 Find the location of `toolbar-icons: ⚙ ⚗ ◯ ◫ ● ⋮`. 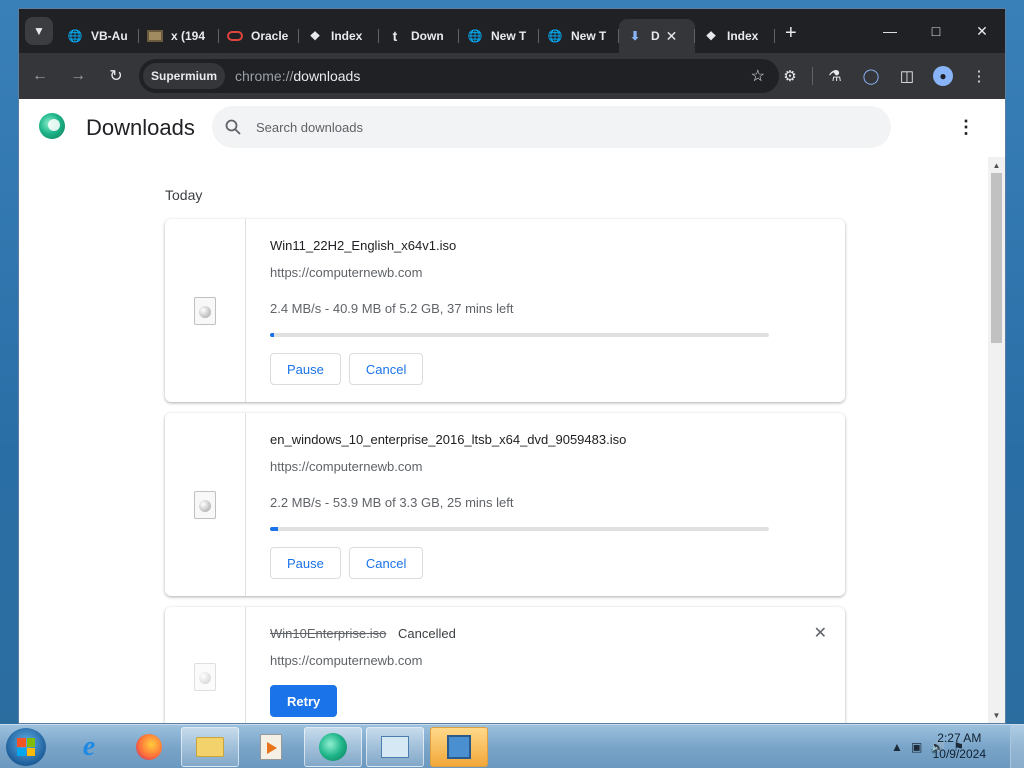

toolbar-icons: ⚙ ⚗ ◯ ◫ ● ⋮ is located at coordinates (884, 76).